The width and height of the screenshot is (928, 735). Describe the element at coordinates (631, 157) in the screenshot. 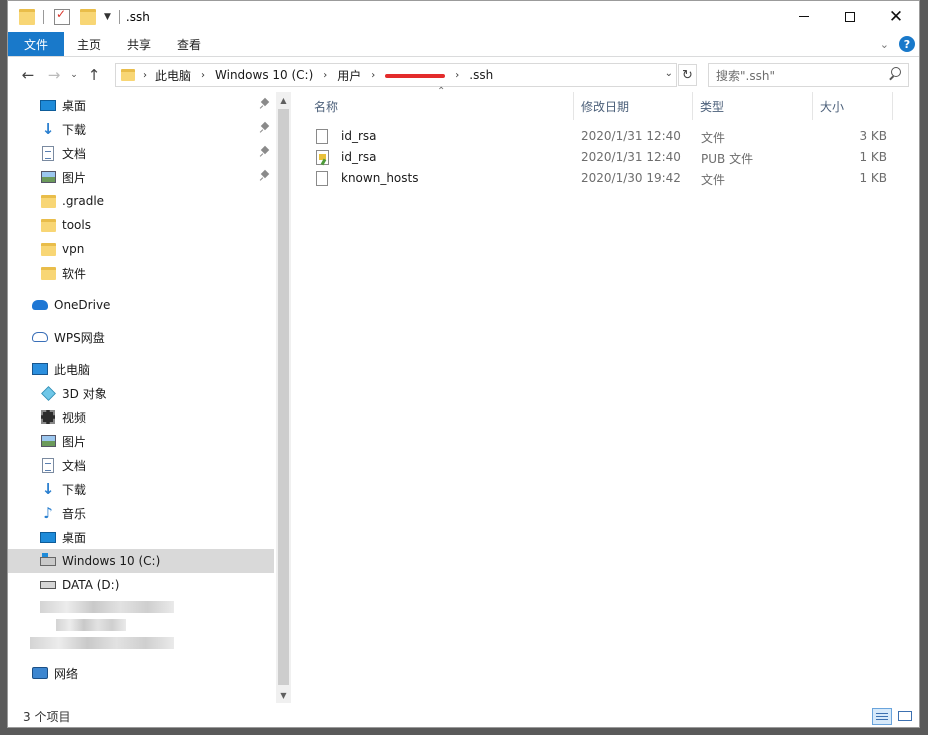

I see `file-date: 2020/1/31 12:40` at that location.